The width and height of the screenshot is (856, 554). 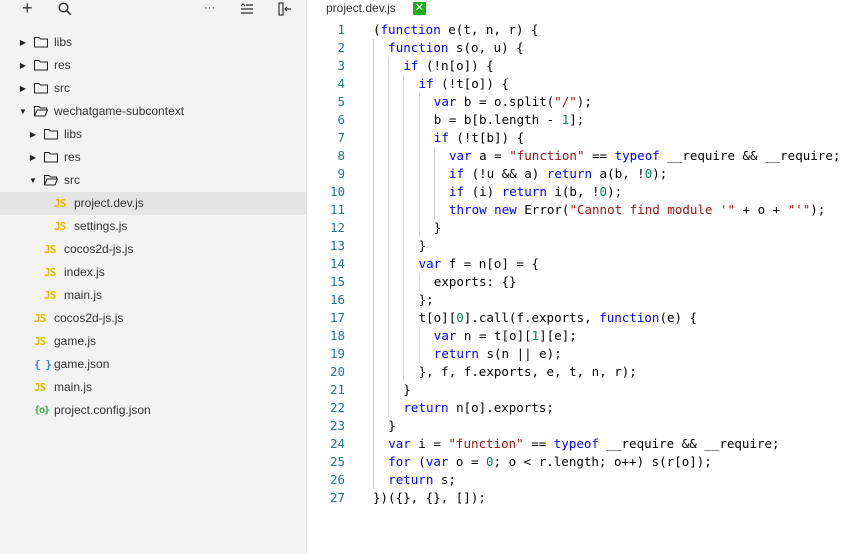 I want to click on code-line: 16};, so click(x=581, y=300).